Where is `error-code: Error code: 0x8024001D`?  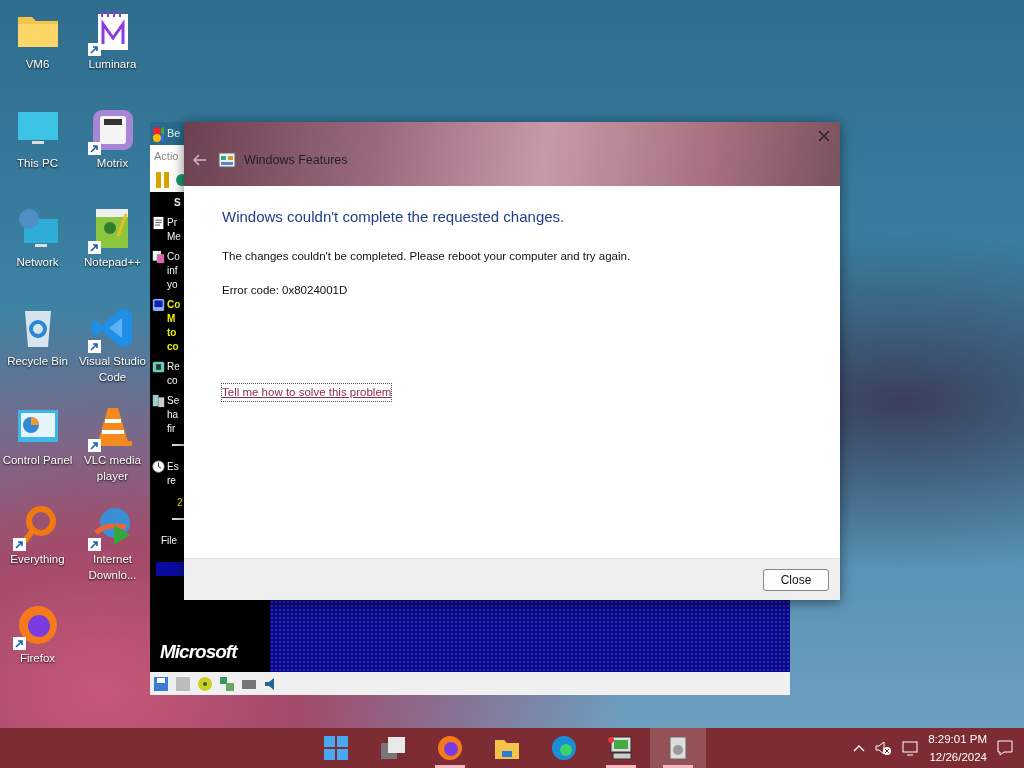
error-code: Error code: 0x8024001D is located at coordinates (285, 290).